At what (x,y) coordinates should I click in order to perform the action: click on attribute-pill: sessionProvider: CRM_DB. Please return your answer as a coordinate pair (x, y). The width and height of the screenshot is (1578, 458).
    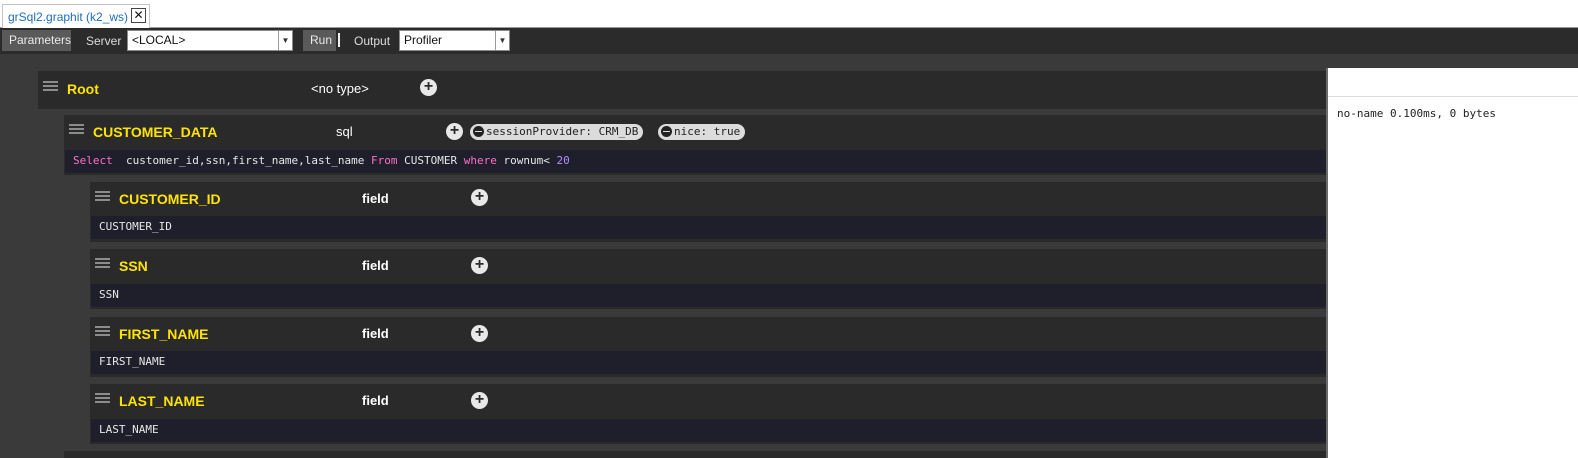
    Looking at the image, I should click on (557, 132).